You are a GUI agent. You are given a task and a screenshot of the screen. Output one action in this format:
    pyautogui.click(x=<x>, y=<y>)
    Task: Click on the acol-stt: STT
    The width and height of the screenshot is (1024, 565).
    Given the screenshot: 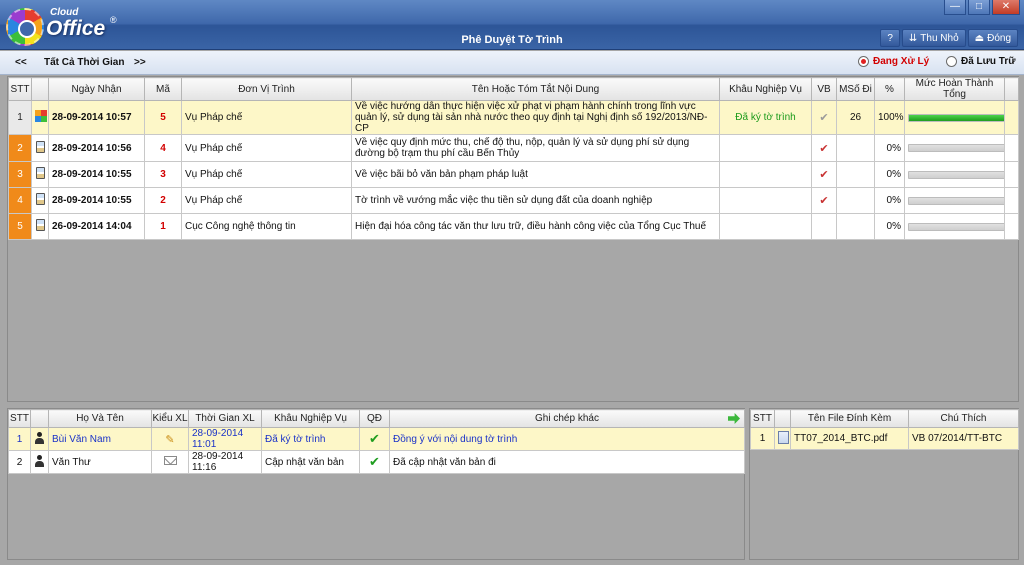 What is the action you would take?
    pyautogui.click(x=762, y=418)
    